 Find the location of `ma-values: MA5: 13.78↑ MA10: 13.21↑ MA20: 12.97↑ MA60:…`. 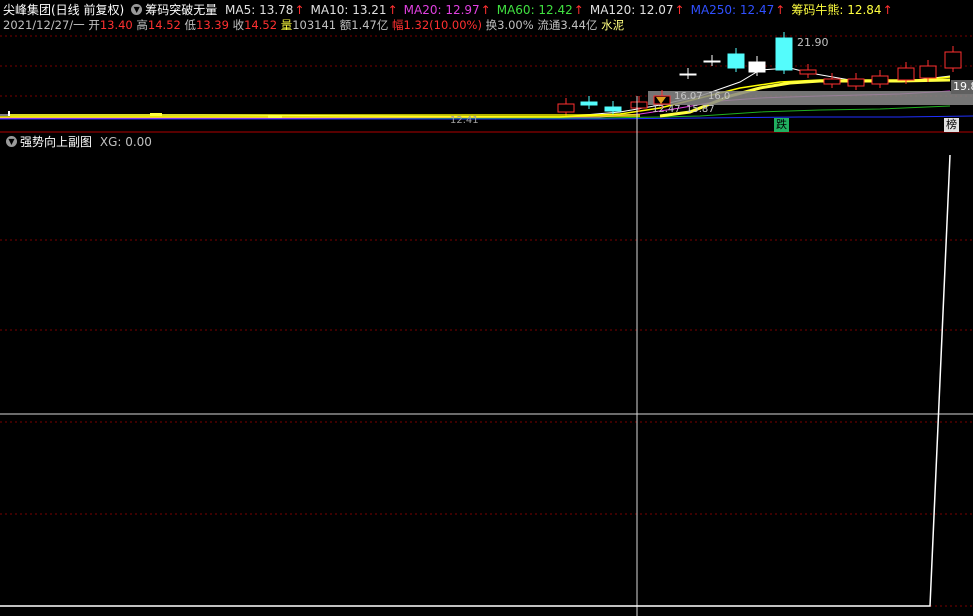

ma-values: MA5: 13.78↑ MA10: 13.21↑ MA20: 12.97↑ MA60:… is located at coordinates (562, 10).